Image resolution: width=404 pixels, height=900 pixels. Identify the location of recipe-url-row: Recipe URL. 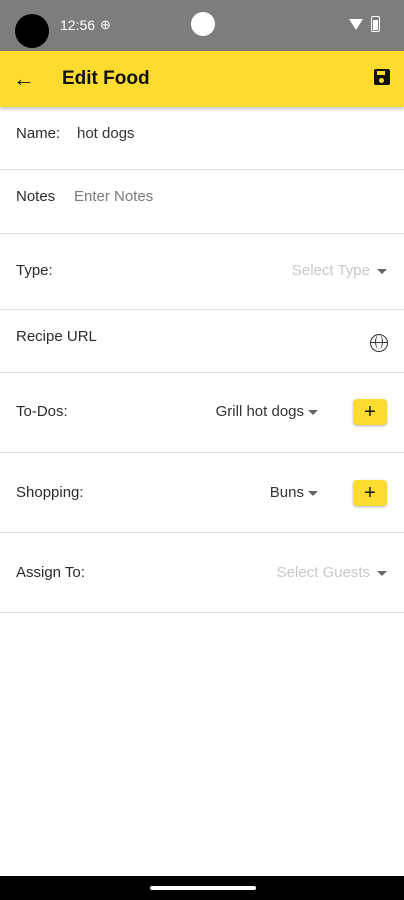
(202, 341).